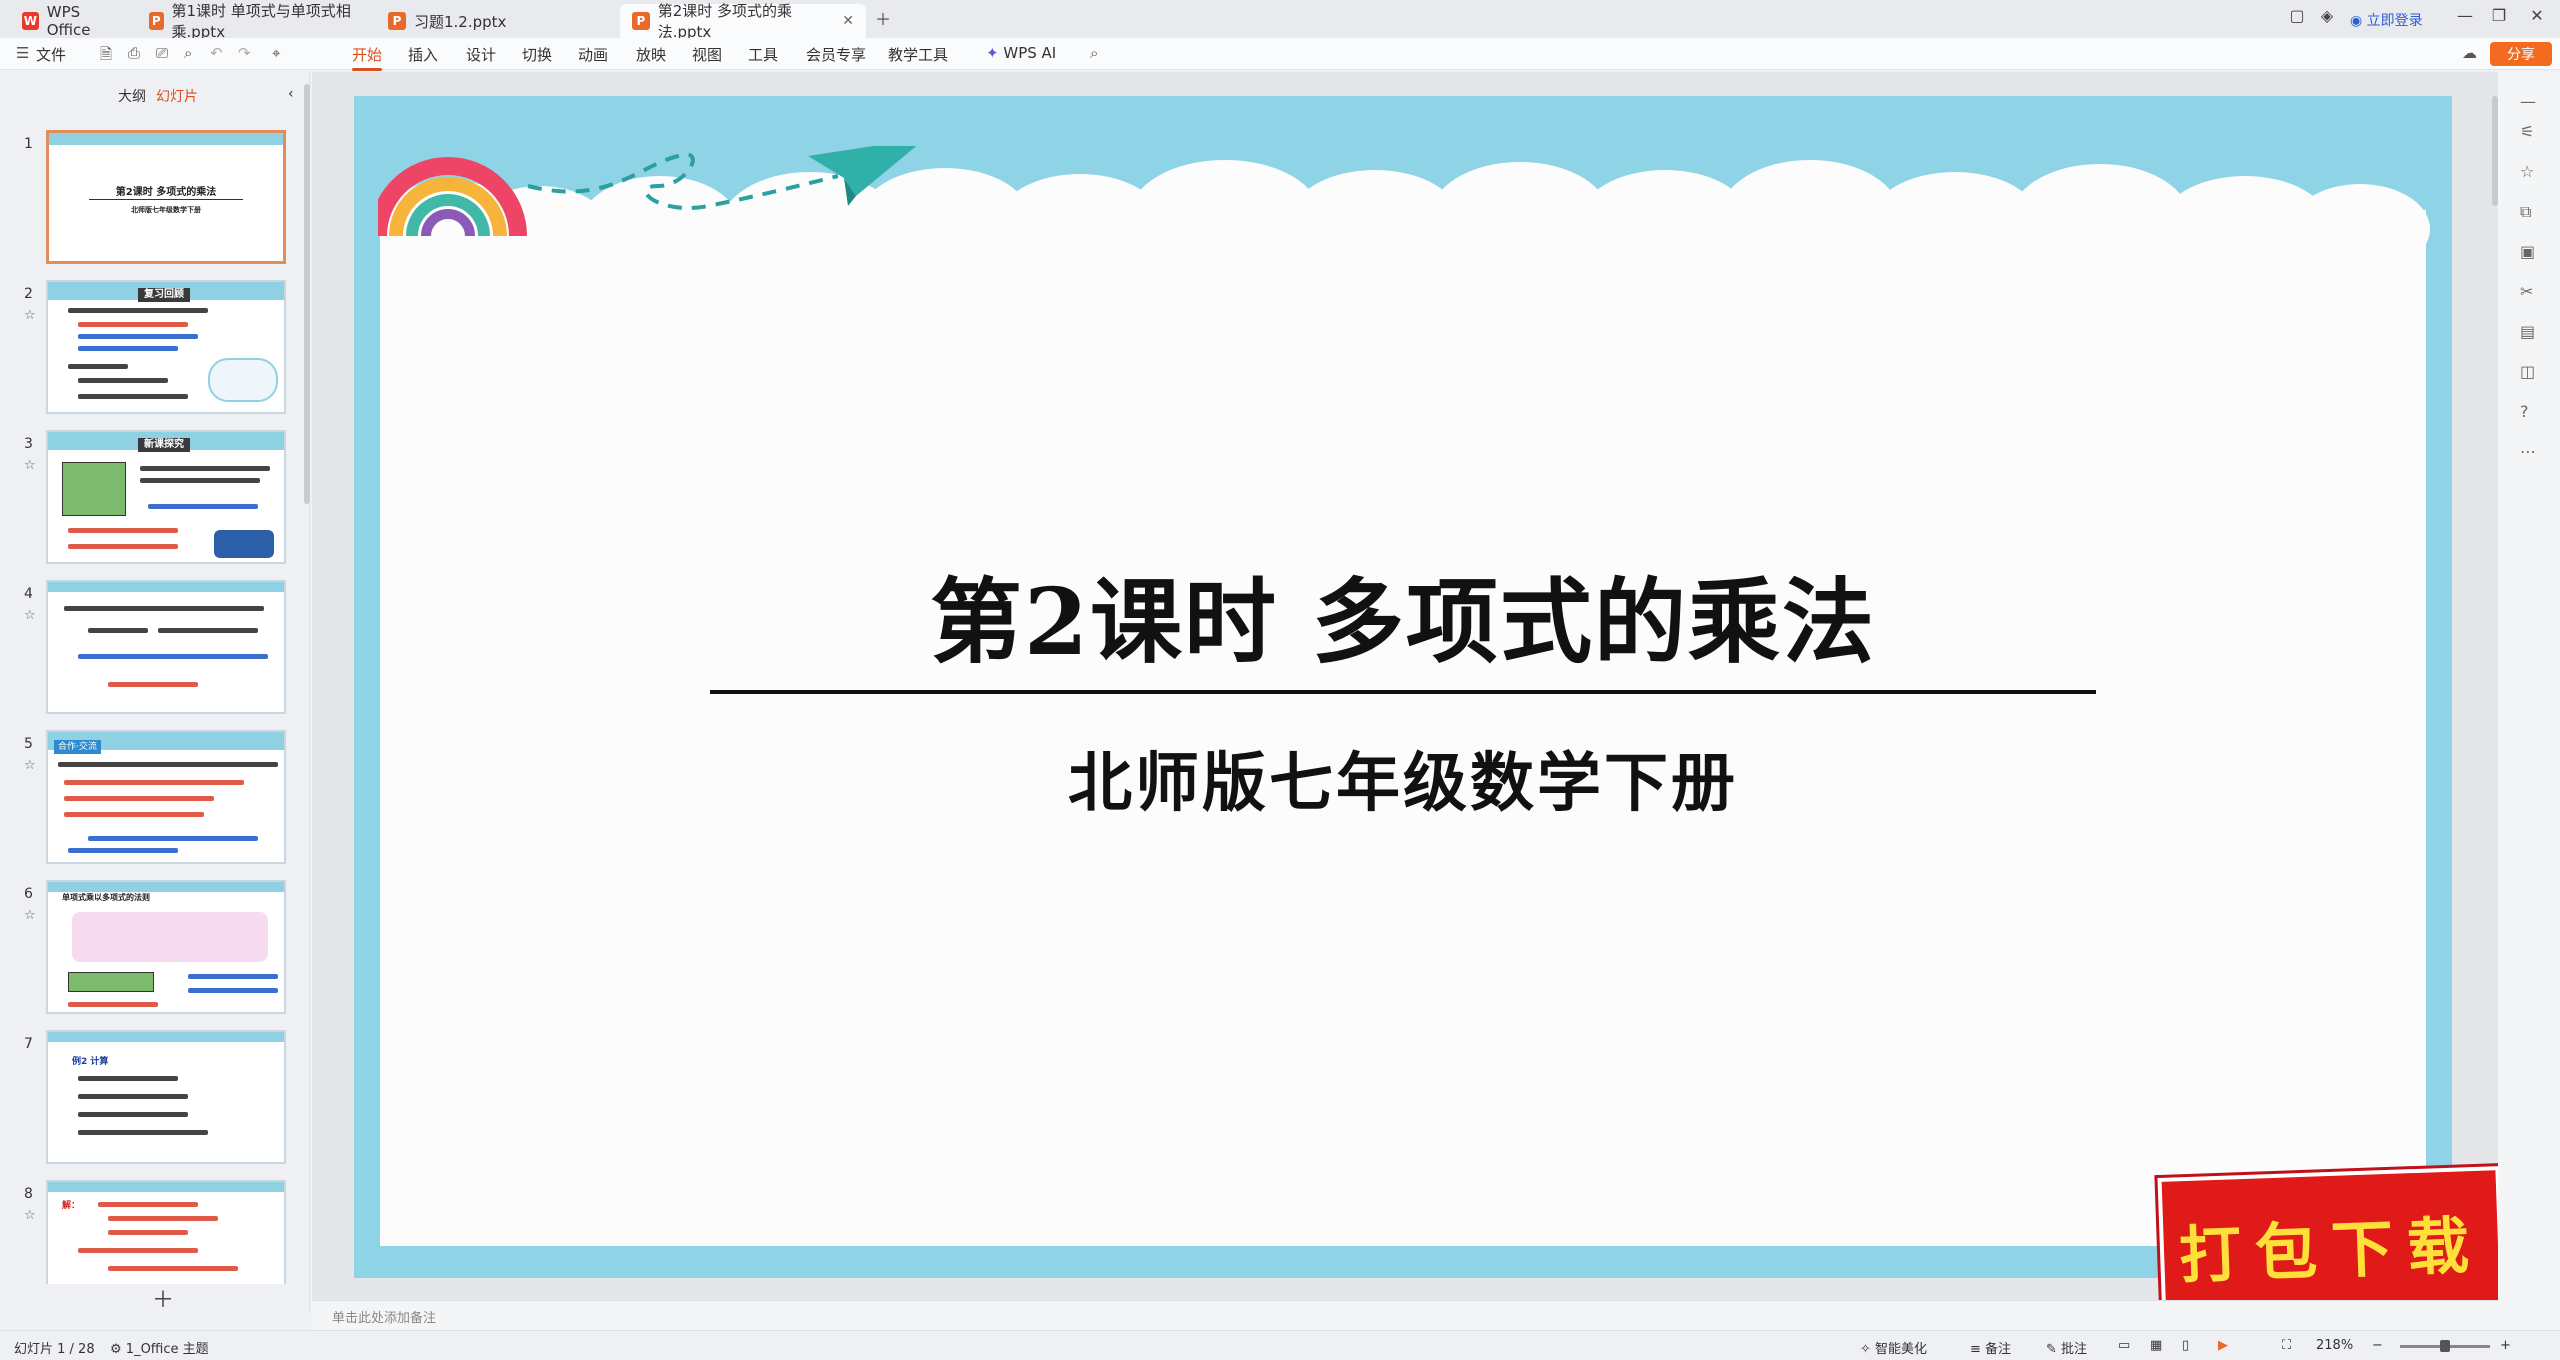  Describe the element at coordinates (481, 54) in the screenshot. I see `menu-design: 设计` at that location.